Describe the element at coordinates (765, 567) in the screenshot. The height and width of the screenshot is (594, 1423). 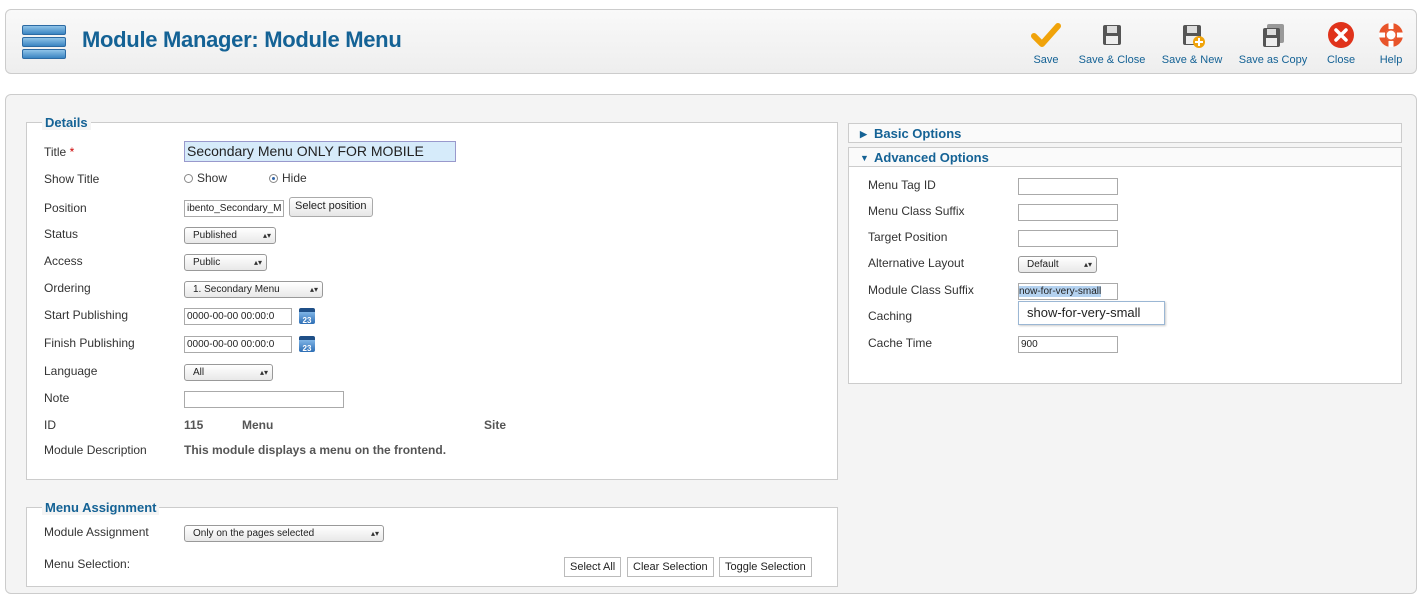
I see `toggle-selection-button: Toggle Selection` at that location.